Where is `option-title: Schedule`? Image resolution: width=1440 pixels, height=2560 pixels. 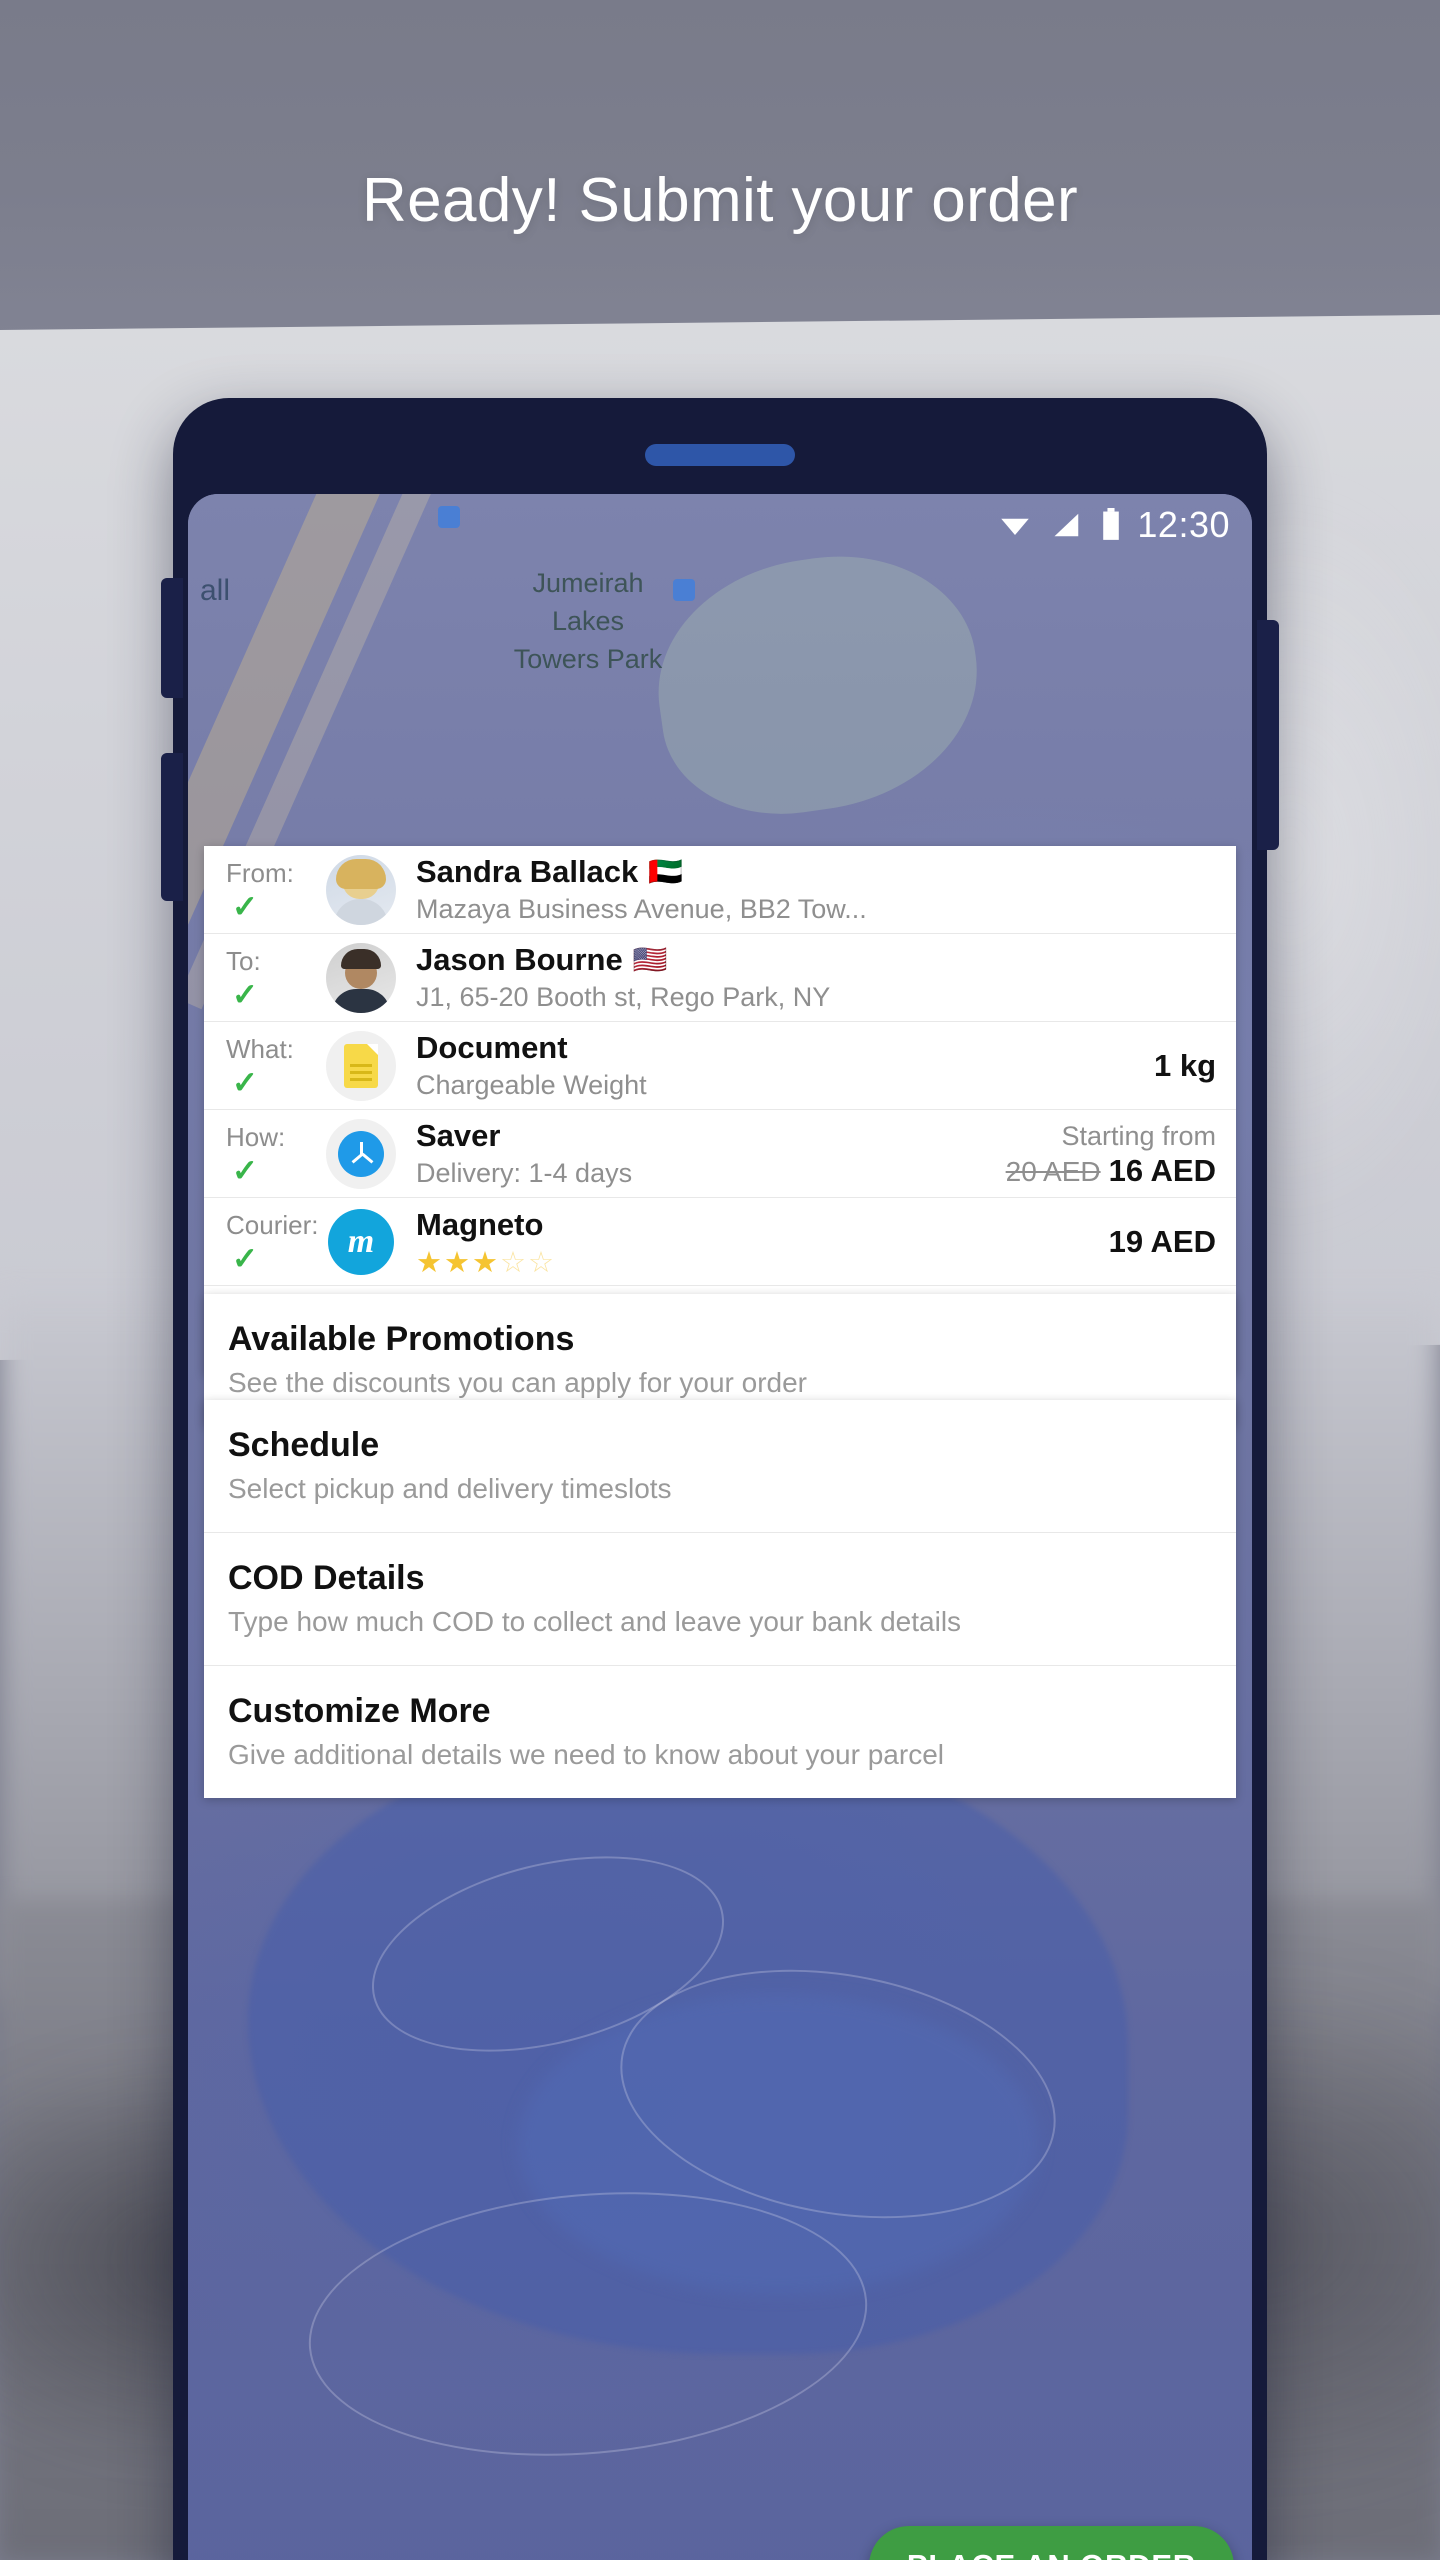
option-title: Schedule is located at coordinates (304, 1445).